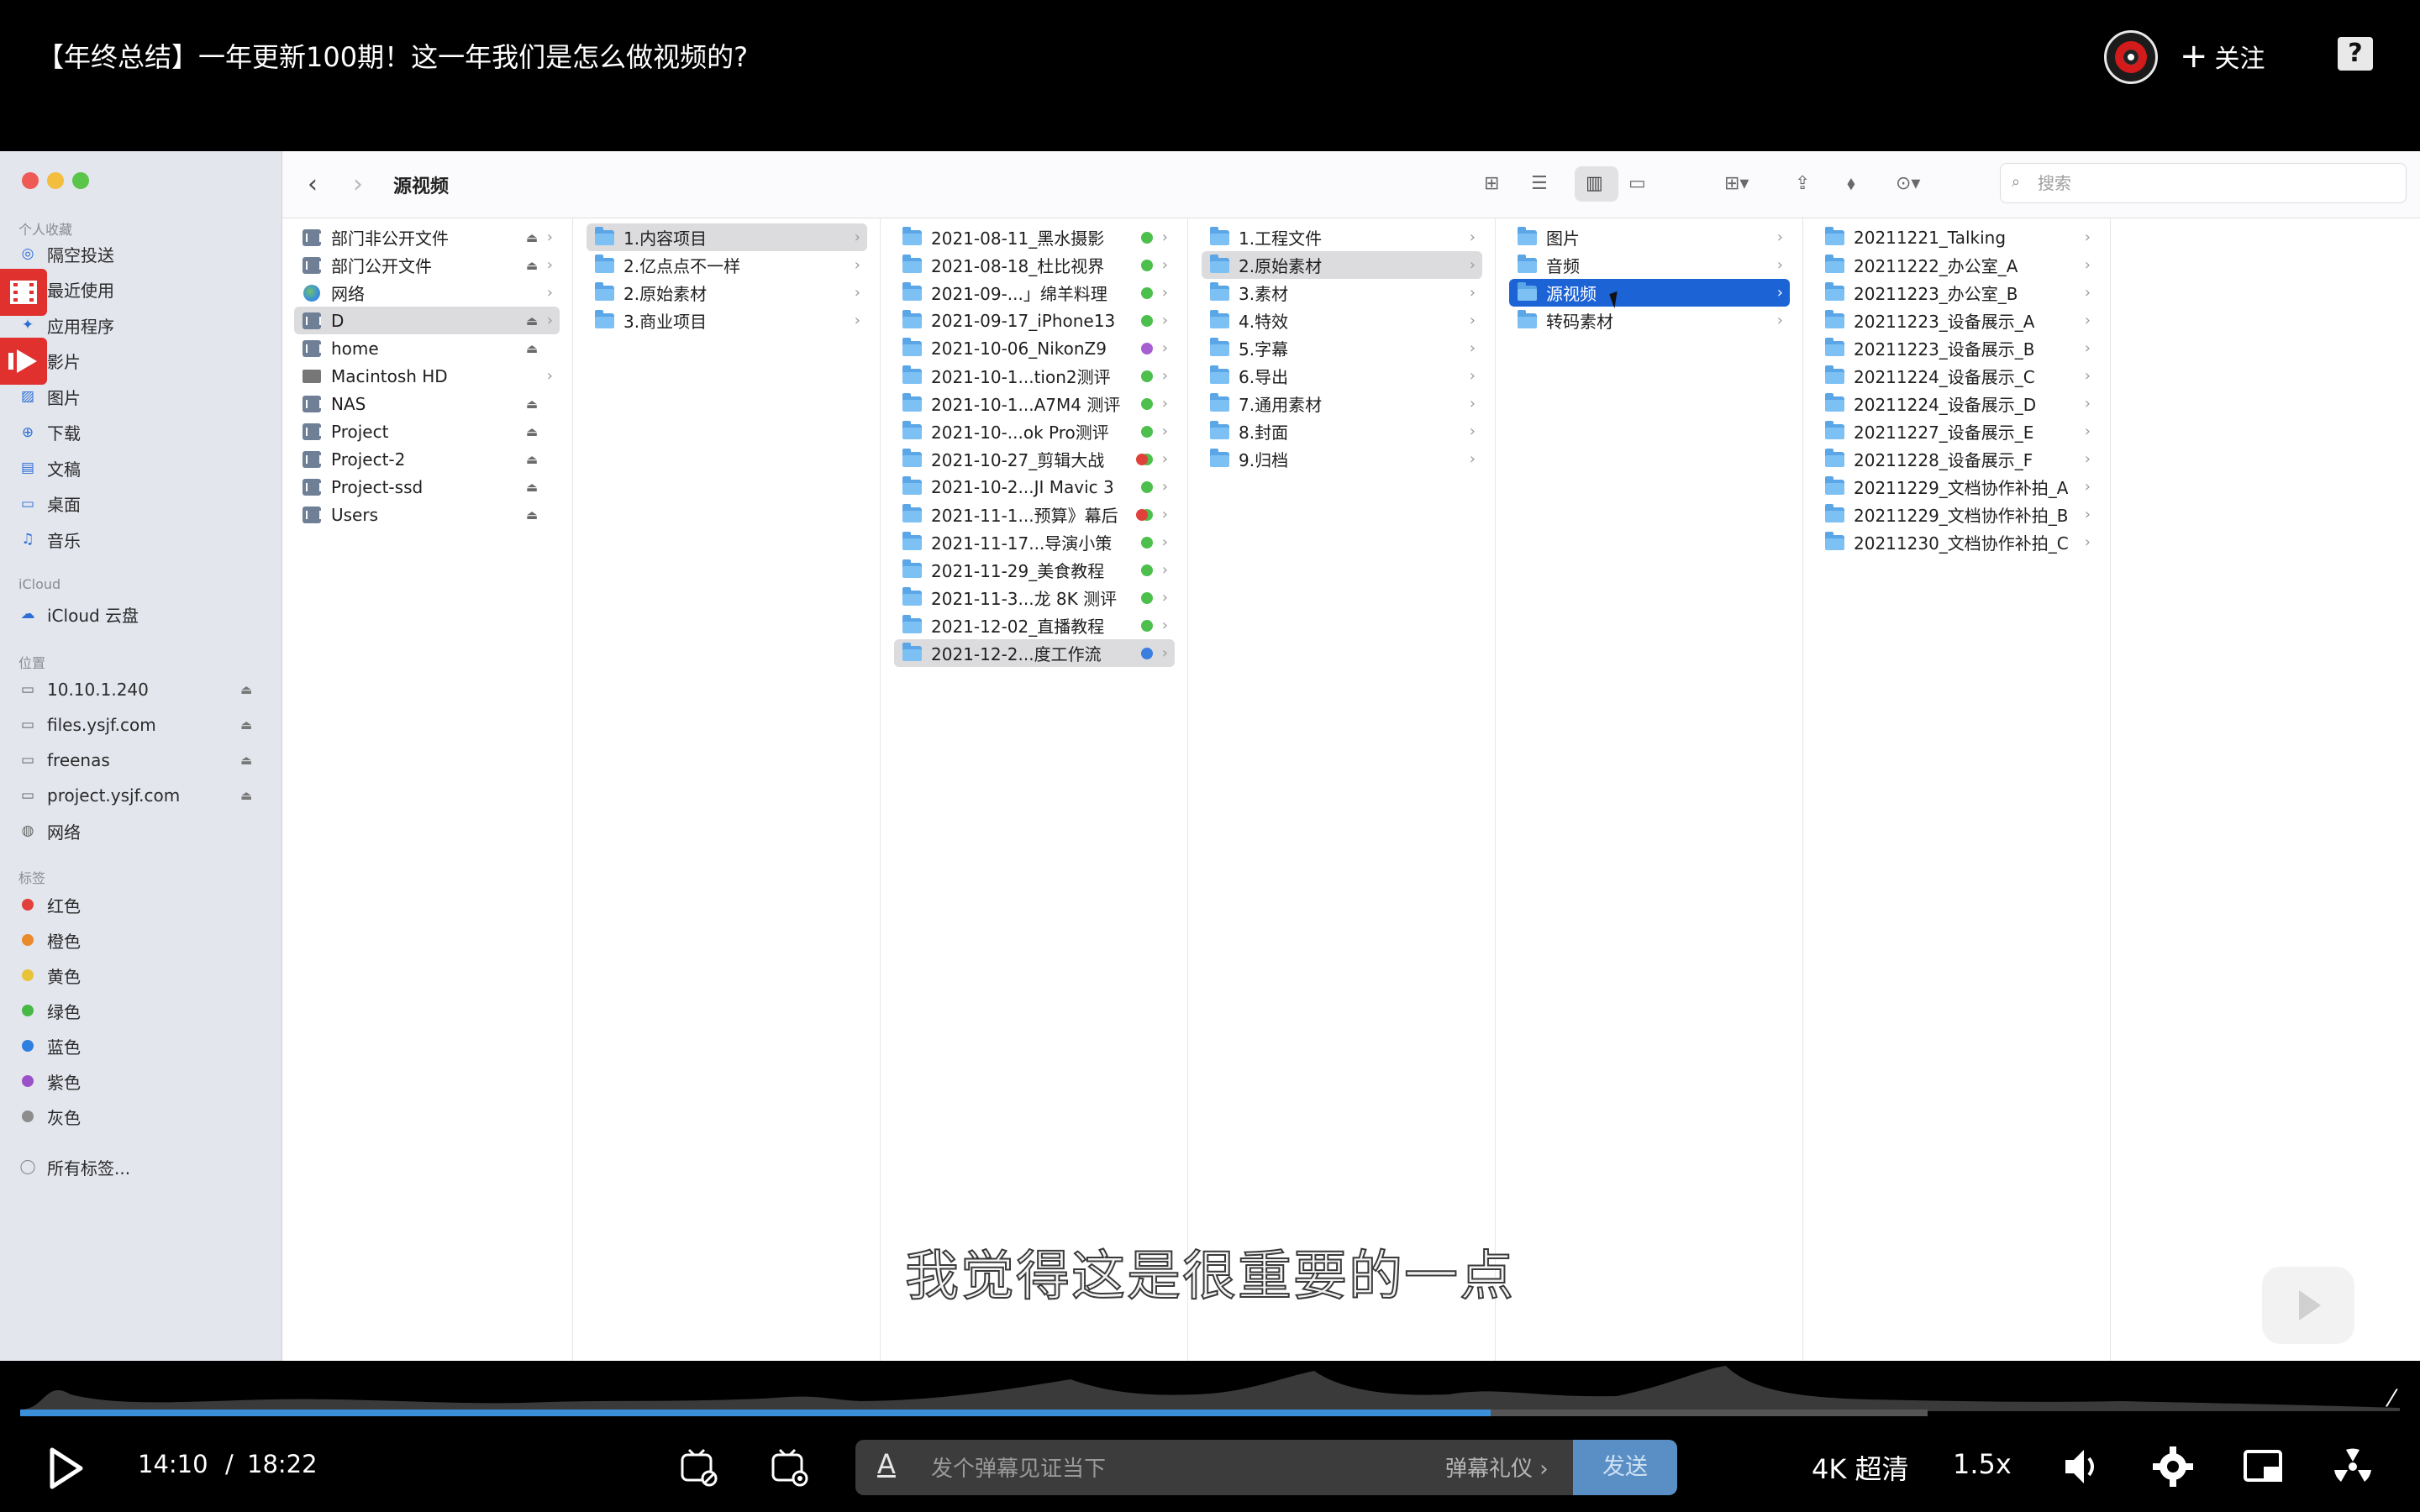 This screenshot has height=1512, width=2420. What do you see at coordinates (1596, 184) in the screenshot?
I see `column-view-button: ▥` at bounding box center [1596, 184].